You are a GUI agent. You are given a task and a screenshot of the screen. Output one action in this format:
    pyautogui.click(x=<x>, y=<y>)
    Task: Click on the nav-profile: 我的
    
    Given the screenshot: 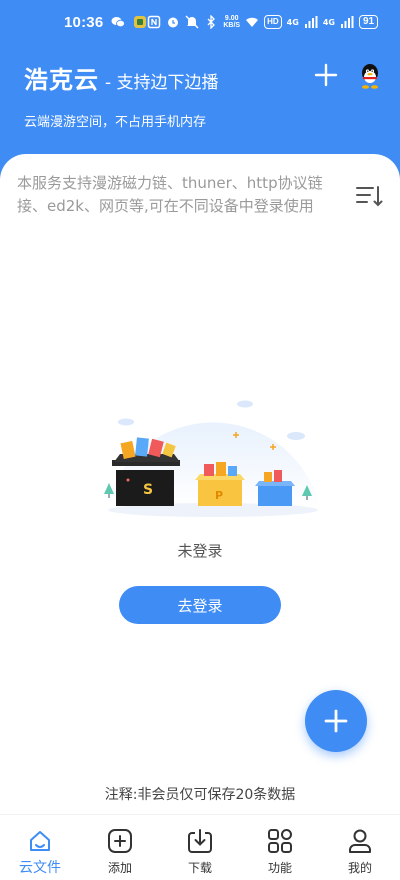 What is the action you would take?
    pyautogui.click(x=360, y=847)
    